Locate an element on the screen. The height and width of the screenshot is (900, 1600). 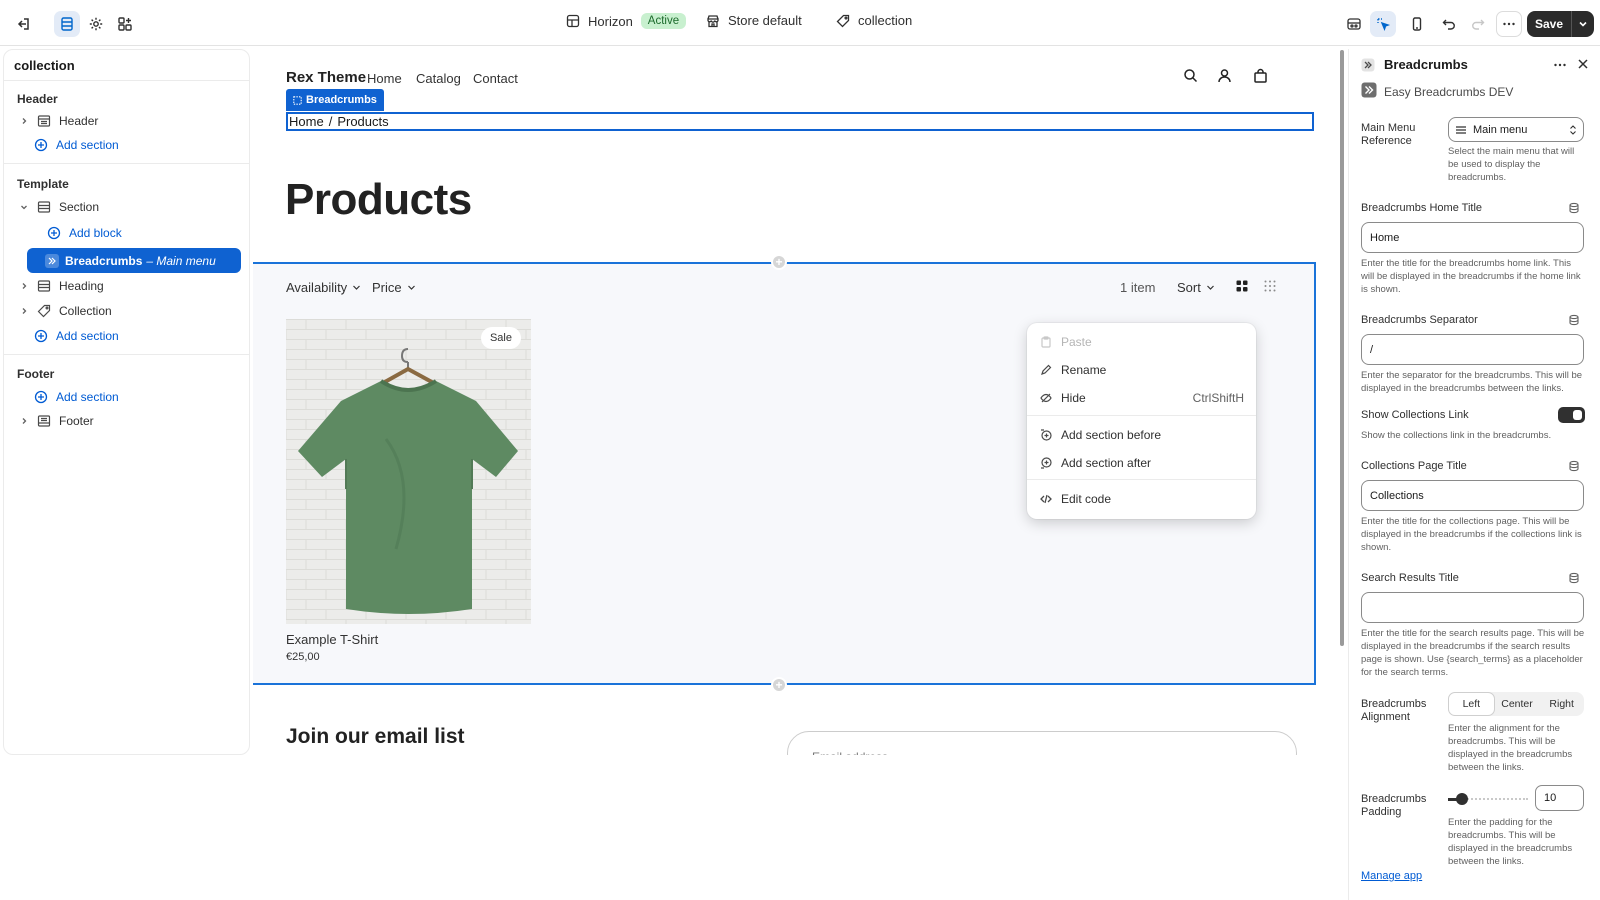
slider-handle is located at coordinates (1462, 799).